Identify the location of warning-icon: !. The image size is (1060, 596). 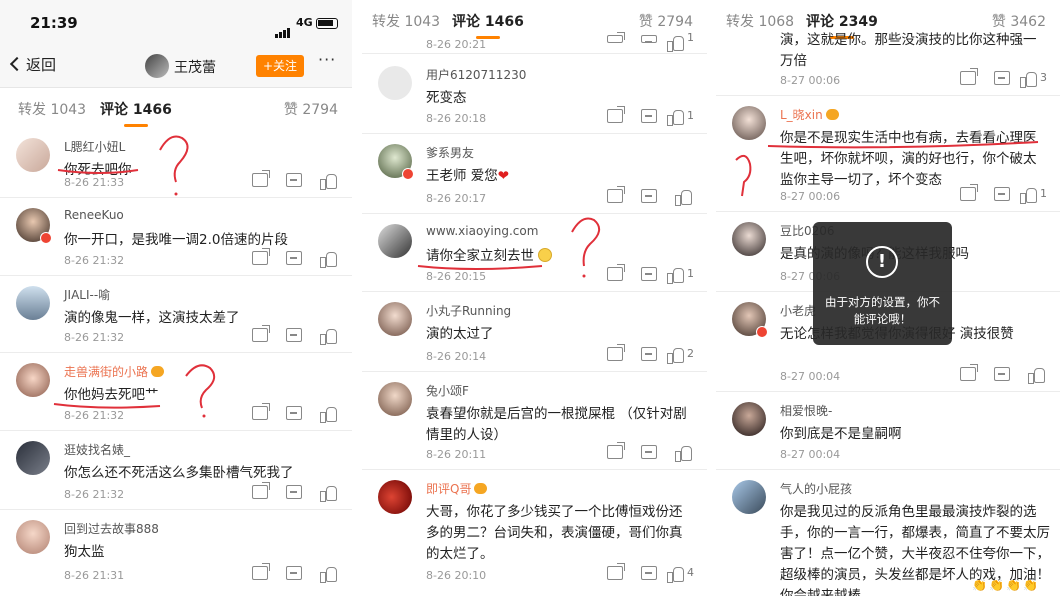
(882, 262).